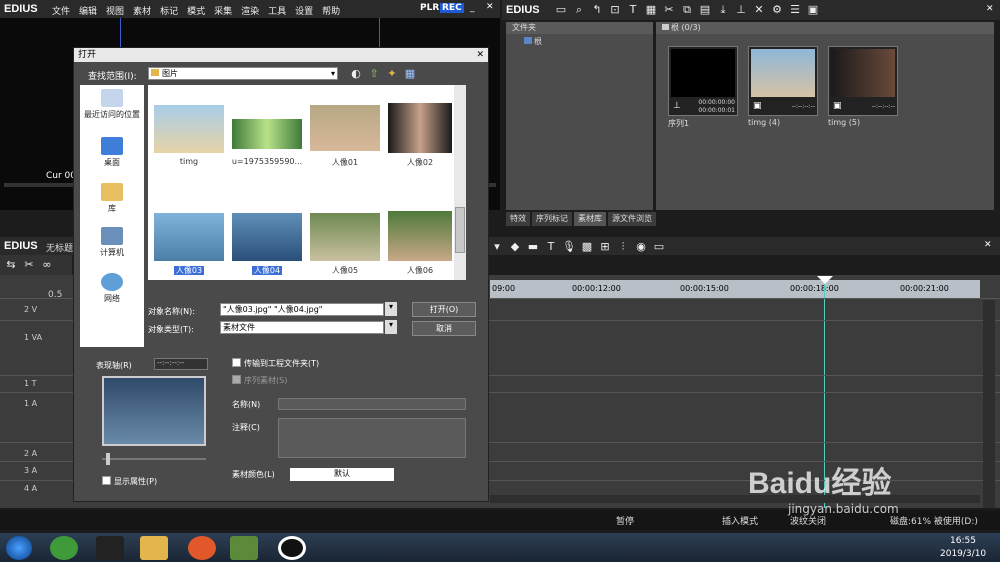  Describe the element at coordinates (795, 10) in the screenshot. I see `view-mode-icon: ☰` at that location.